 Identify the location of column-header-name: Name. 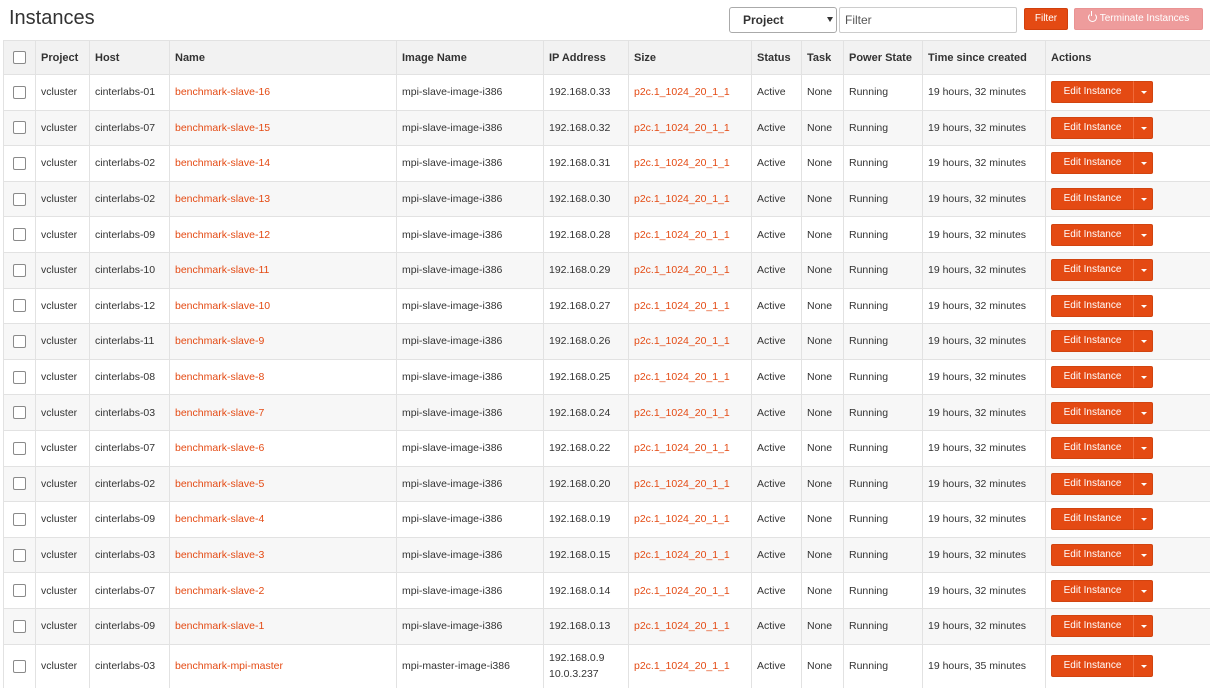
(283, 57).